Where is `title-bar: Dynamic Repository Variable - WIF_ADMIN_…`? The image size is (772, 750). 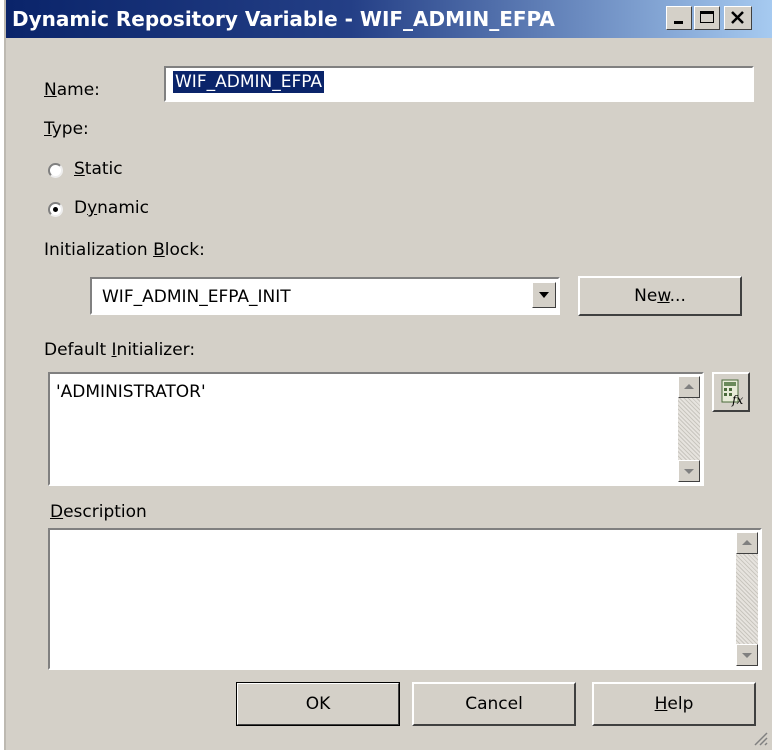 title-bar: Dynamic Repository Variable - WIF_ADMIN_… is located at coordinates (389, 19).